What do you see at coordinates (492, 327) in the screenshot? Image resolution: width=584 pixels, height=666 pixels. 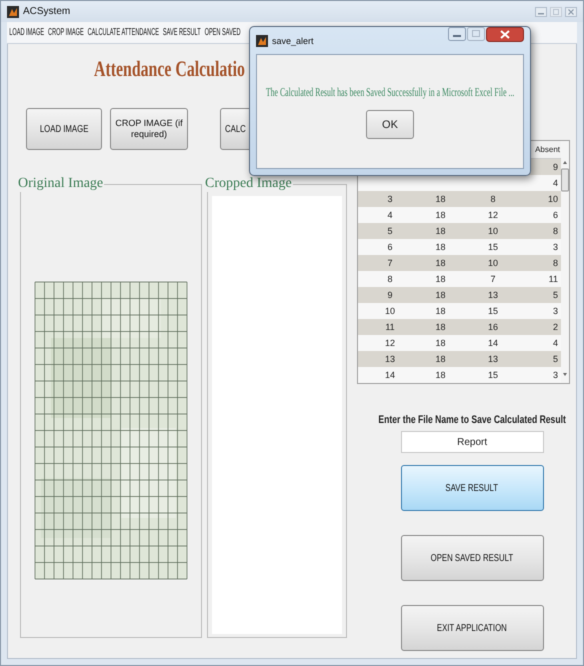 I see `table-cell-text: 16` at bounding box center [492, 327].